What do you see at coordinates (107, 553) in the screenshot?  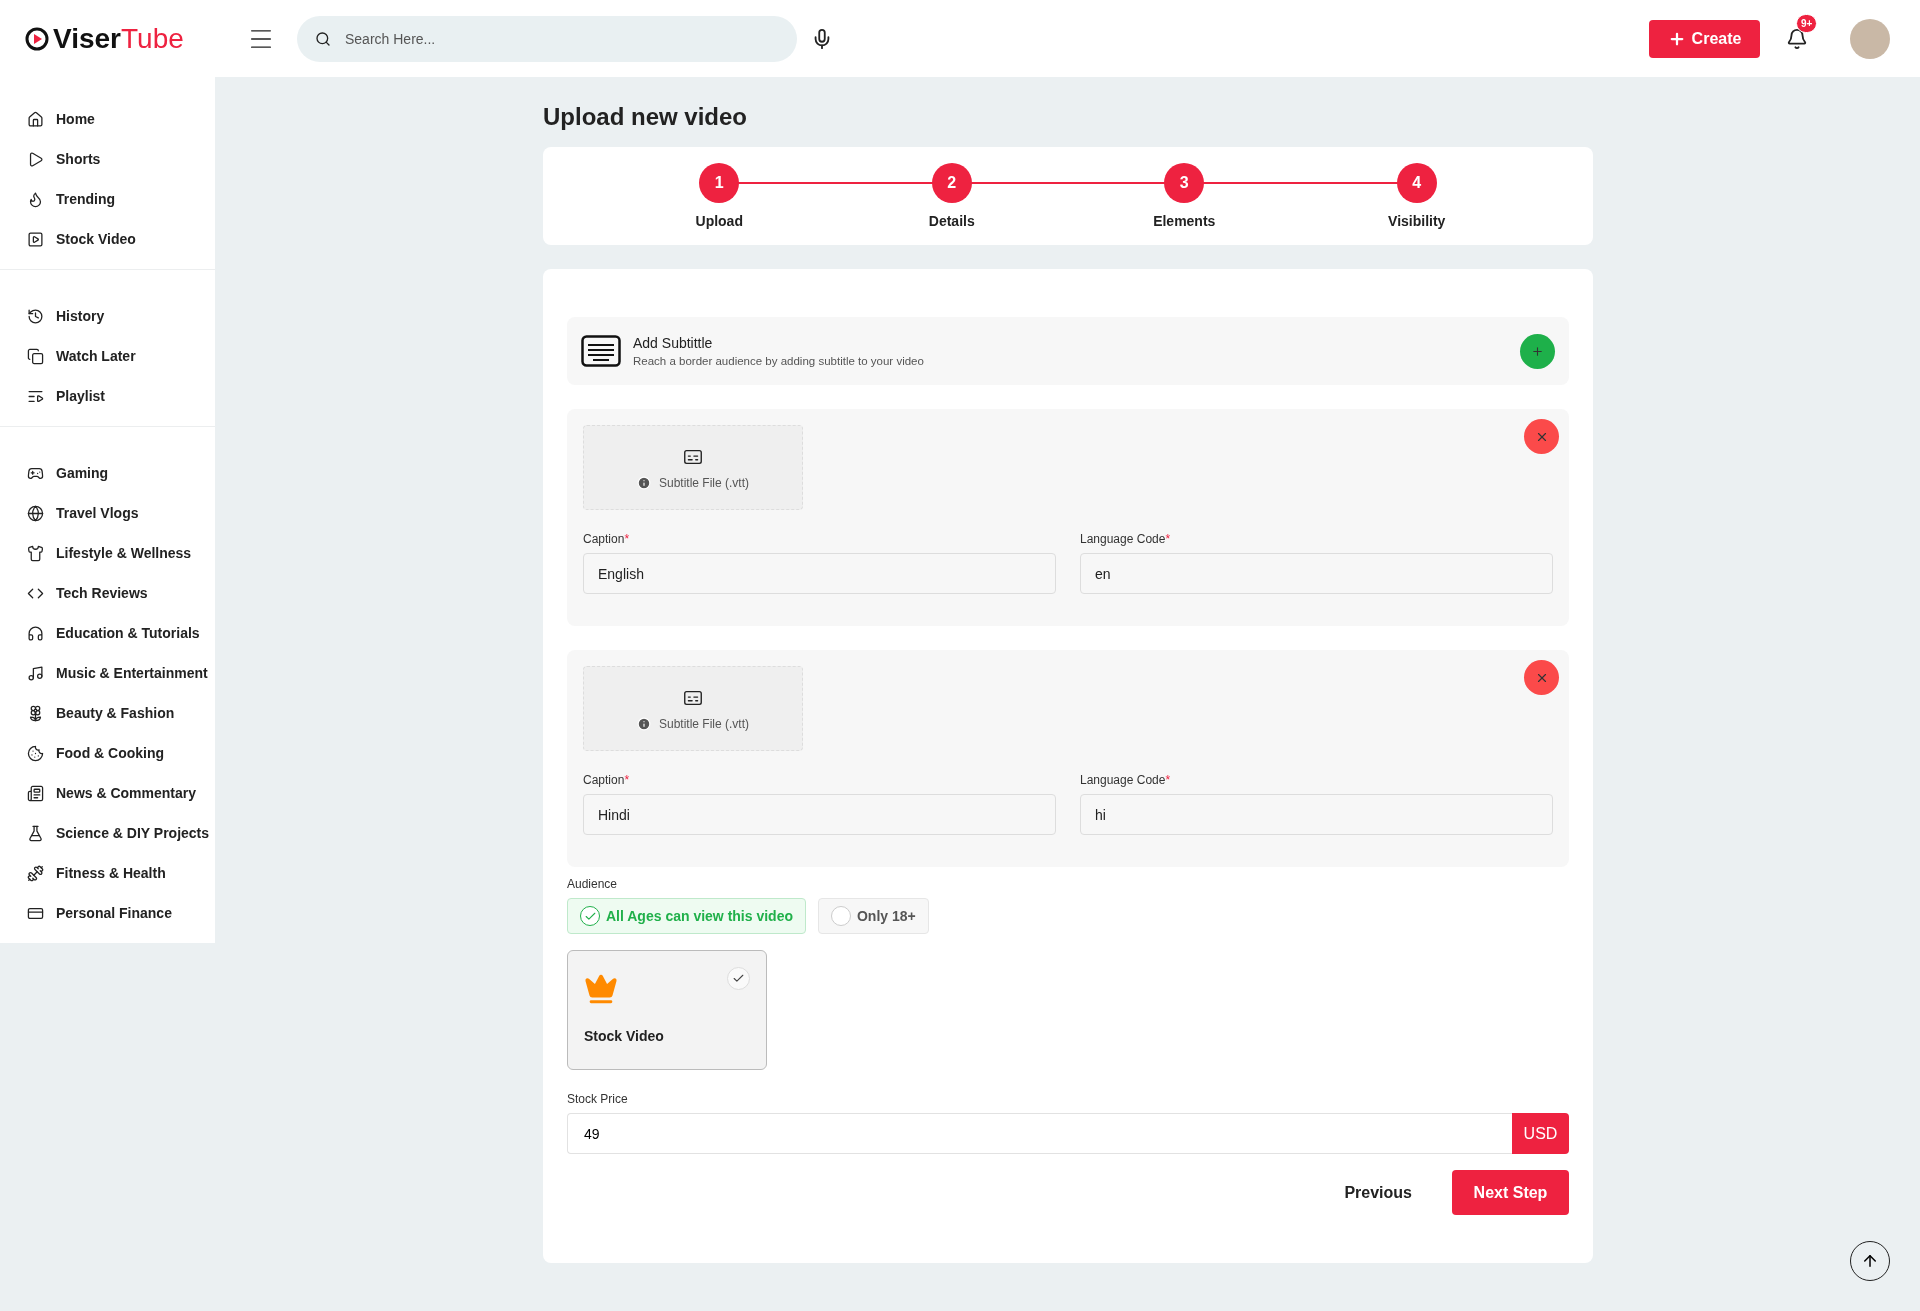 I see `sidebar-item: Lifestyle & Wellness` at bounding box center [107, 553].